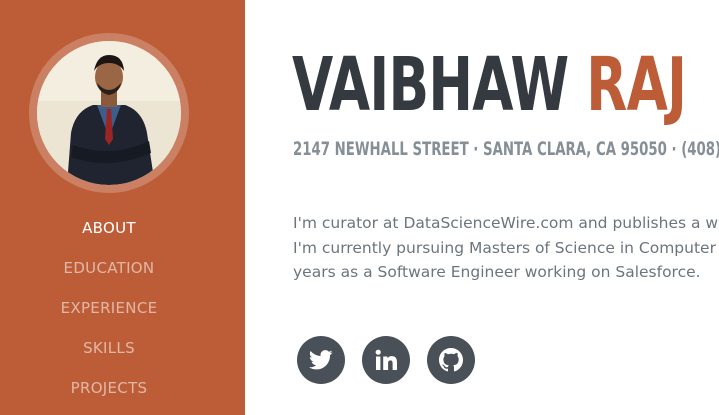  Describe the element at coordinates (109, 268) in the screenshot. I see `nav-item-education: EDUCATION` at that location.